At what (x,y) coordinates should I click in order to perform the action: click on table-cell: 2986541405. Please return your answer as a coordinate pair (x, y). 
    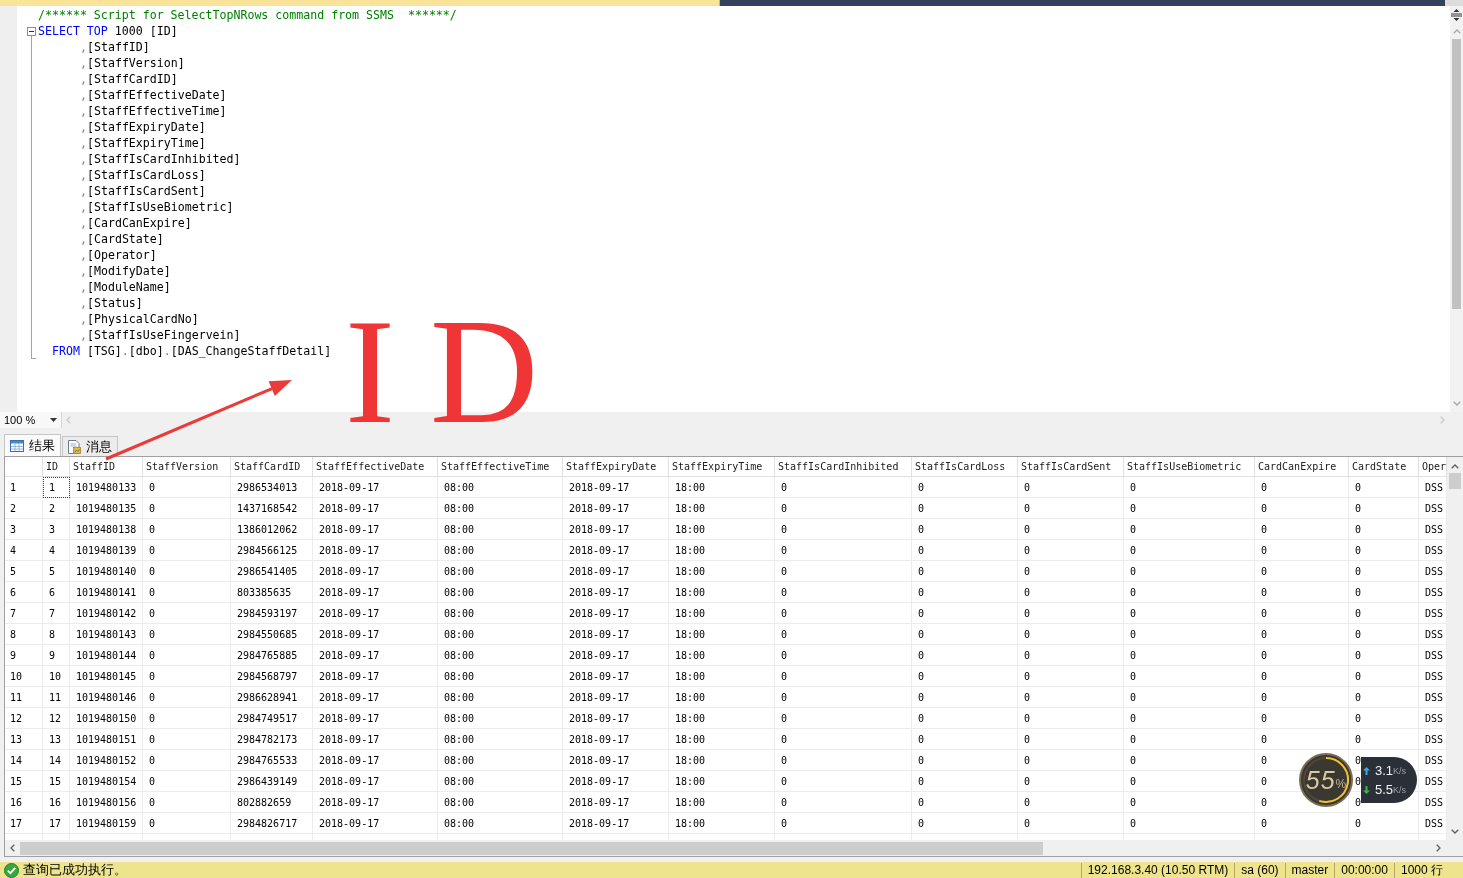
    Looking at the image, I should click on (272, 571).